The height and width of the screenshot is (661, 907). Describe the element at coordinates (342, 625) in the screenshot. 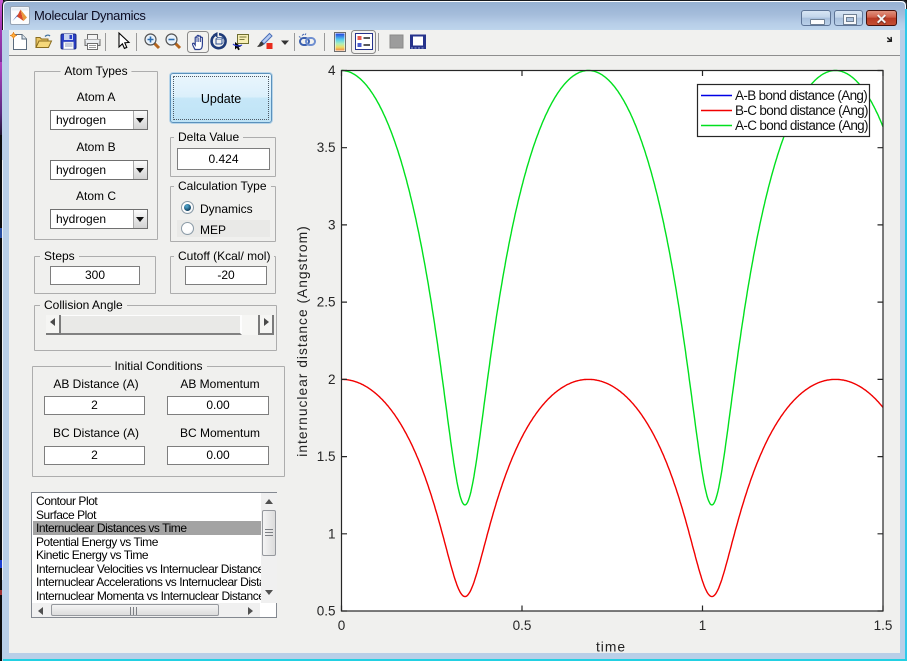

I see `svg-text: 0` at that location.